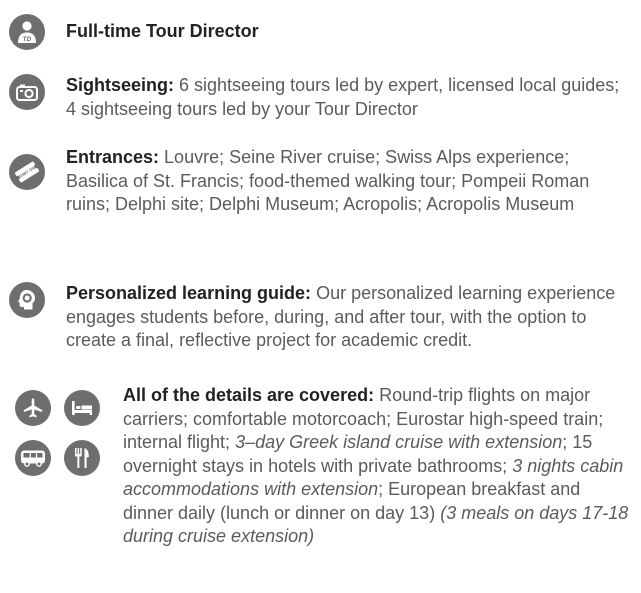  Describe the element at coordinates (349, 32) in the screenshot. I see `tour-director-text: Full-time Tour Director` at that location.